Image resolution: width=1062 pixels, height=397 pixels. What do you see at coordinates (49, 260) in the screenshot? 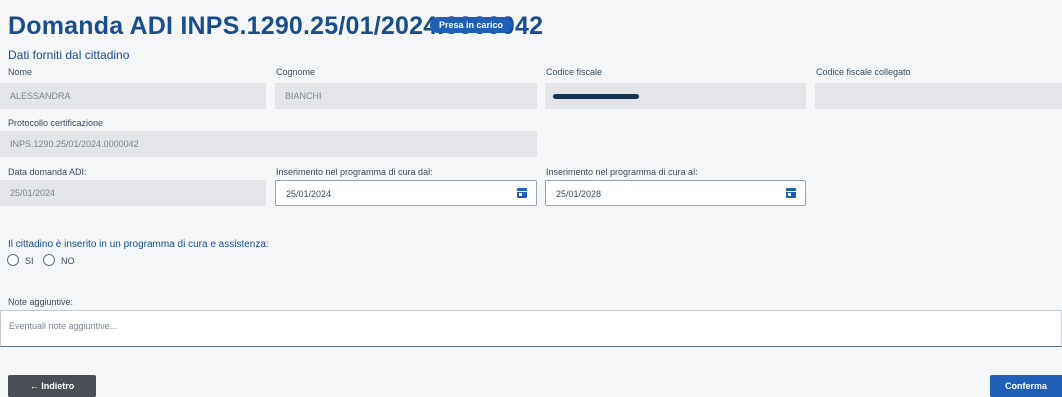
I see `radio-no` at bounding box center [49, 260].